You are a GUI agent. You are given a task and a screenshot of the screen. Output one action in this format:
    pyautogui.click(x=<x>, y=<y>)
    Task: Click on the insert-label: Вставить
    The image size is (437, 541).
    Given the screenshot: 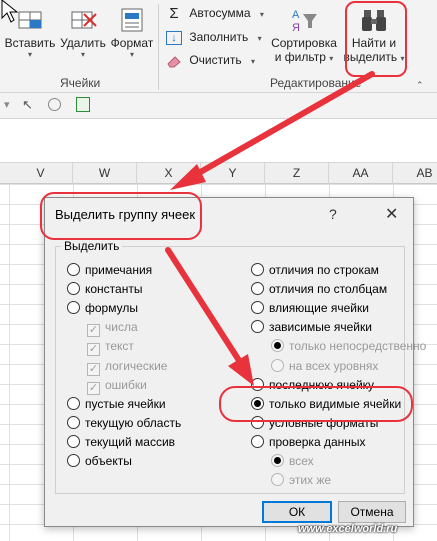 What is the action you would take?
    pyautogui.click(x=30, y=43)
    